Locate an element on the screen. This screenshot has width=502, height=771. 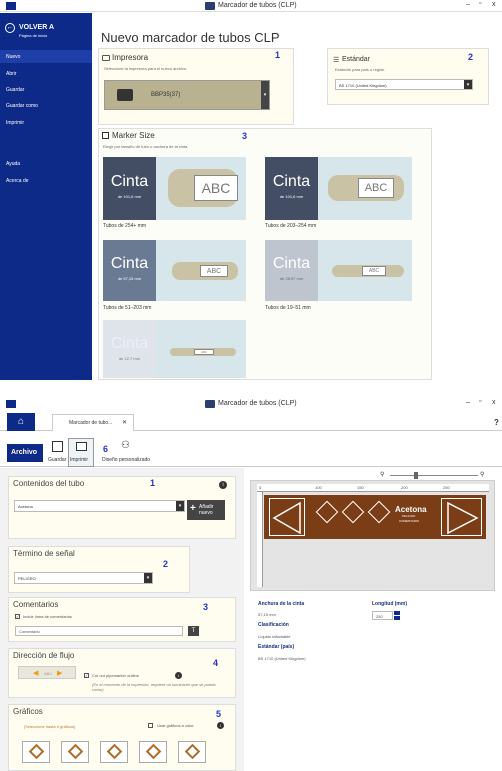
sidebar-item-abrir: Abrir is located at coordinates (11, 74).